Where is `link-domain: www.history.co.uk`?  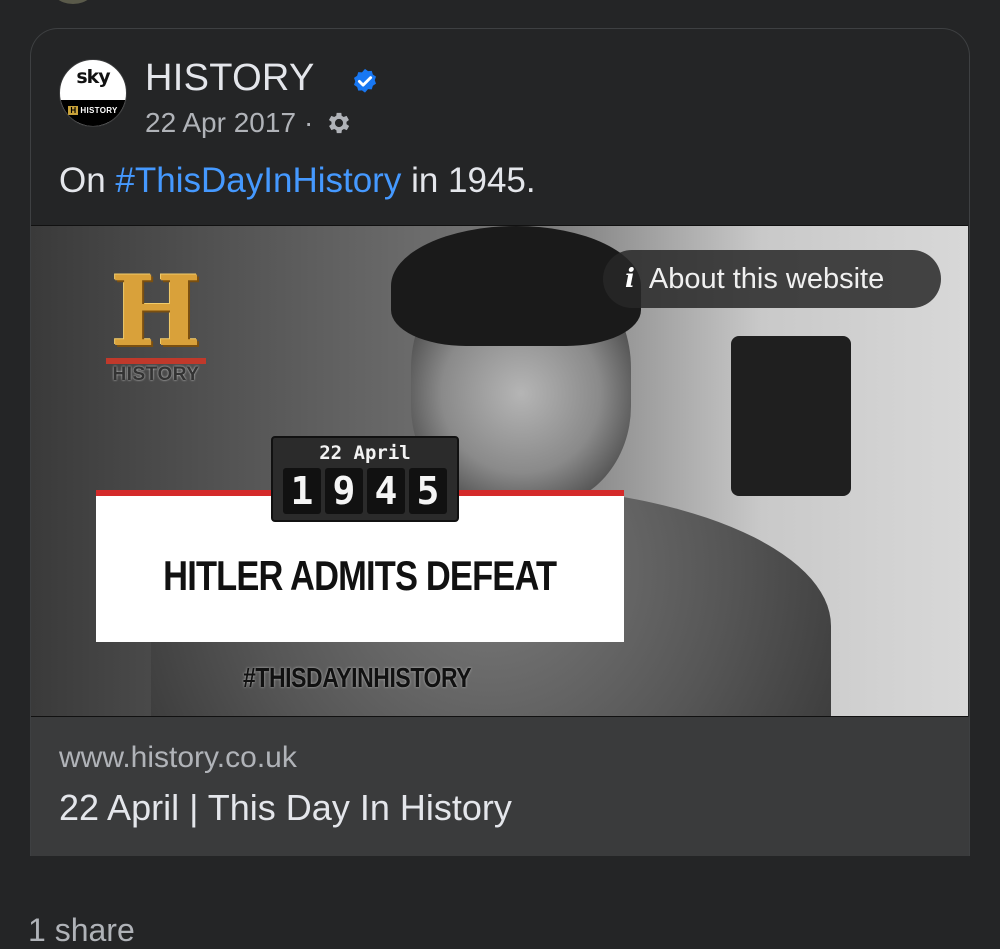 link-domain: www.history.co.uk is located at coordinates (178, 757).